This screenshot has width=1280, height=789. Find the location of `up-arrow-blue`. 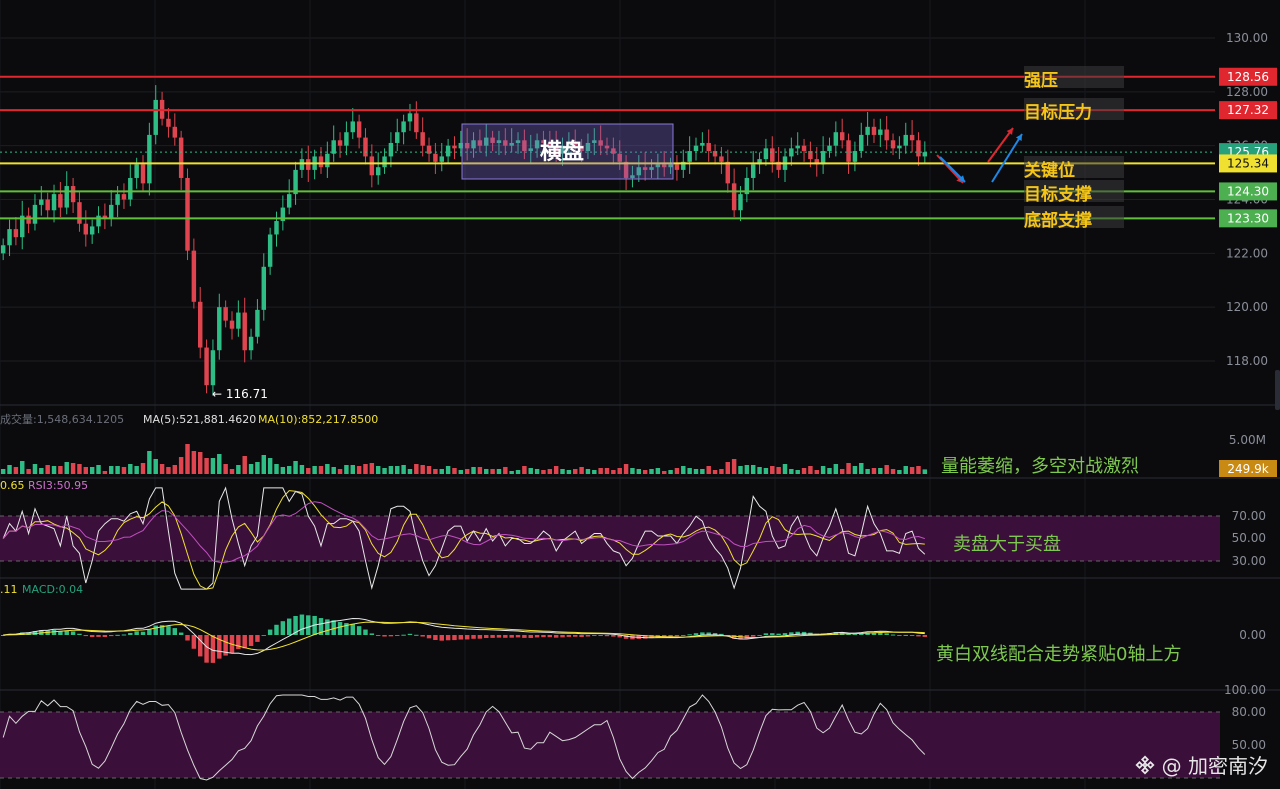

up-arrow-blue is located at coordinates (1007, 158).